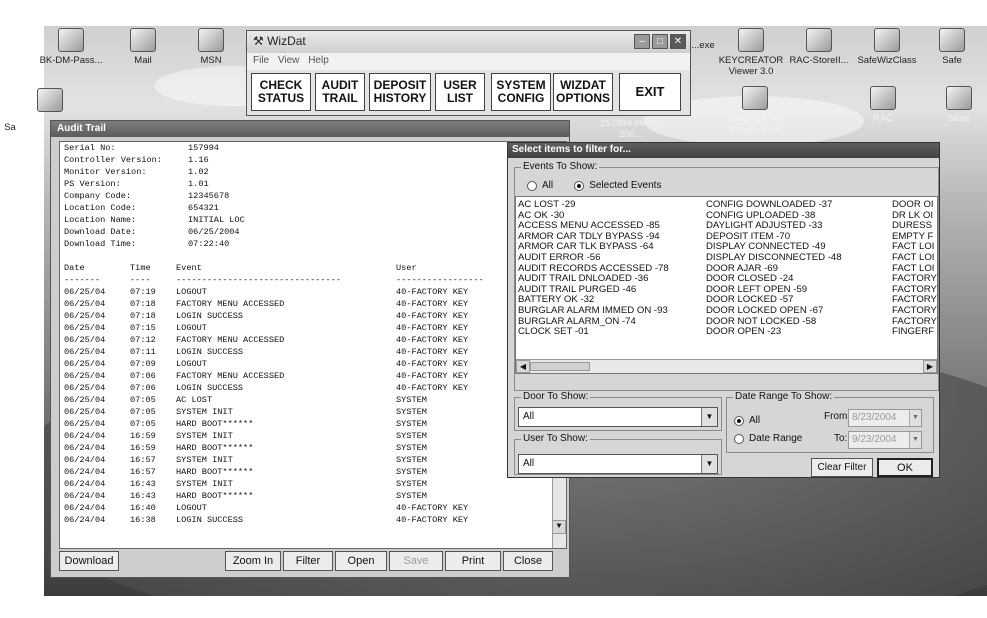  Describe the element at coordinates (313, 448) in the screenshot. I see `table-row: 06/24/04 16:59 HARD BOOT****** SYSTEM` at that location.